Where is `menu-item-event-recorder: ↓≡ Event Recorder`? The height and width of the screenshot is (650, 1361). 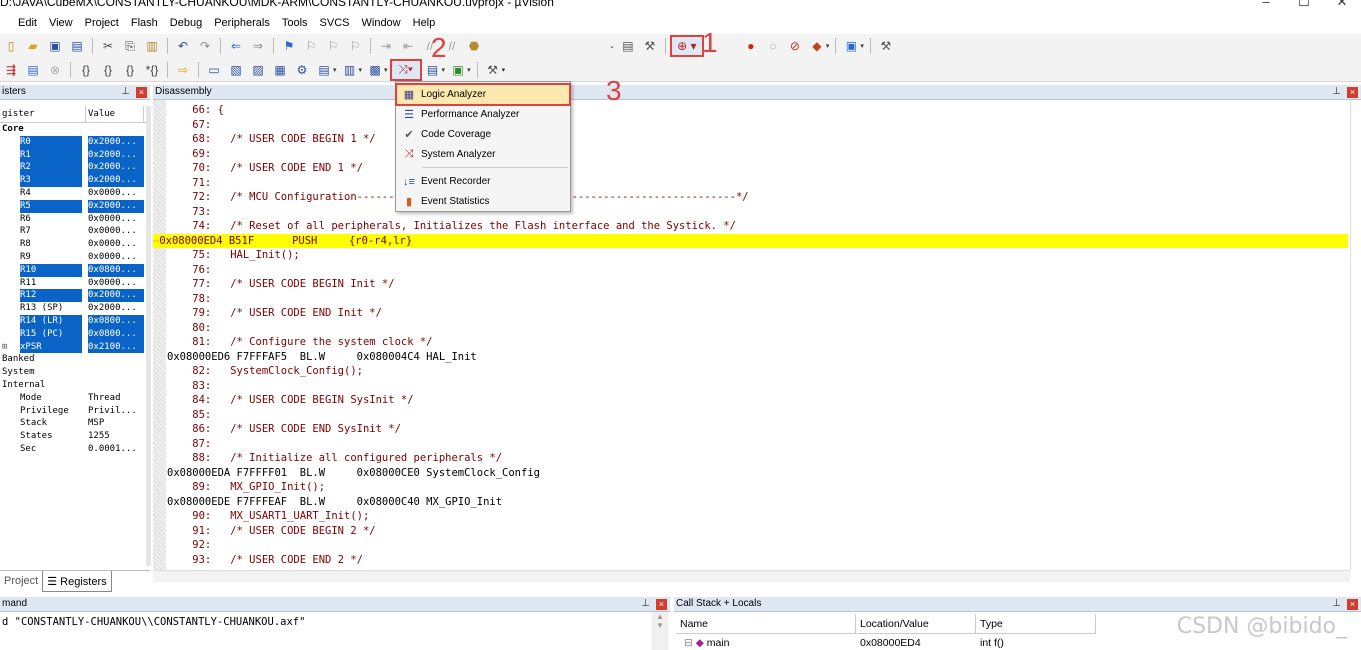
menu-item-event-recorder: ↓≡ Event Recorder is located at coordinates (483, 181).